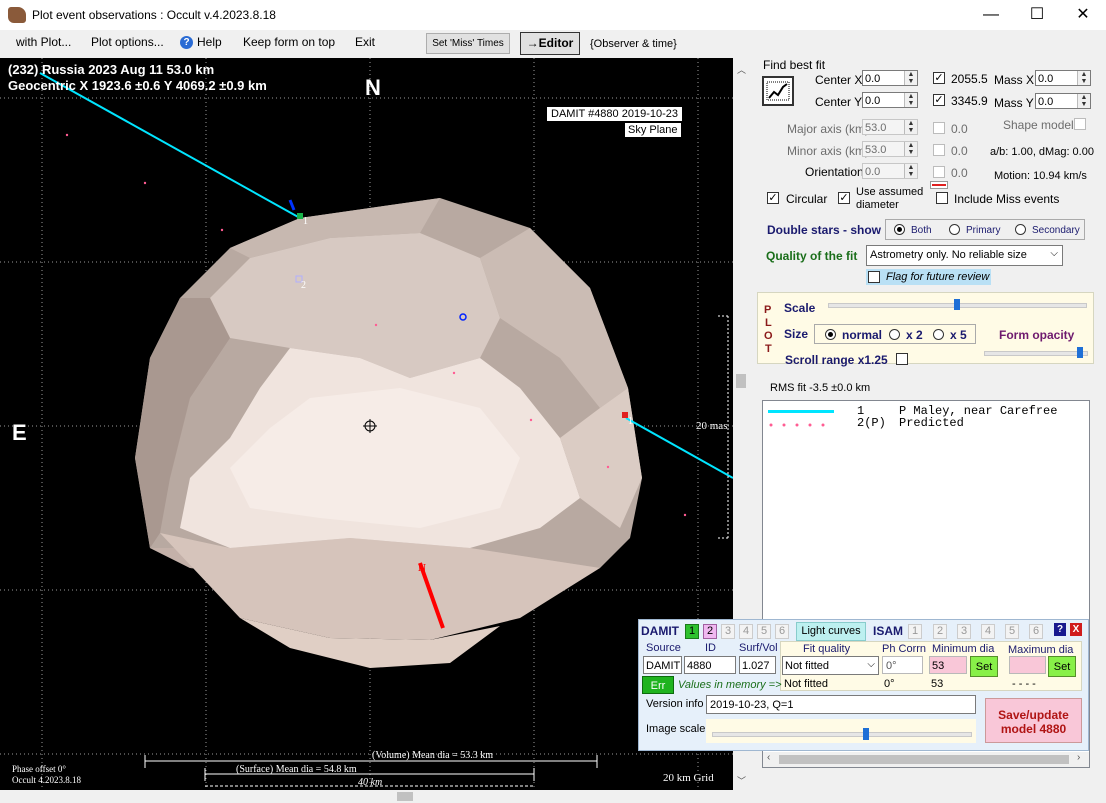 The width and height of the screenshot is (1106, 803). What do you see at coordinates (954, 229) in the screenshot?
I see `primary-radio` at bounding box center [954, 229].